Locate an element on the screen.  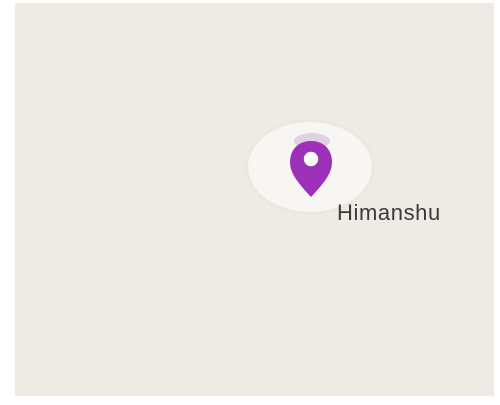
location-pin-icon is located at coordinates (311, 165).